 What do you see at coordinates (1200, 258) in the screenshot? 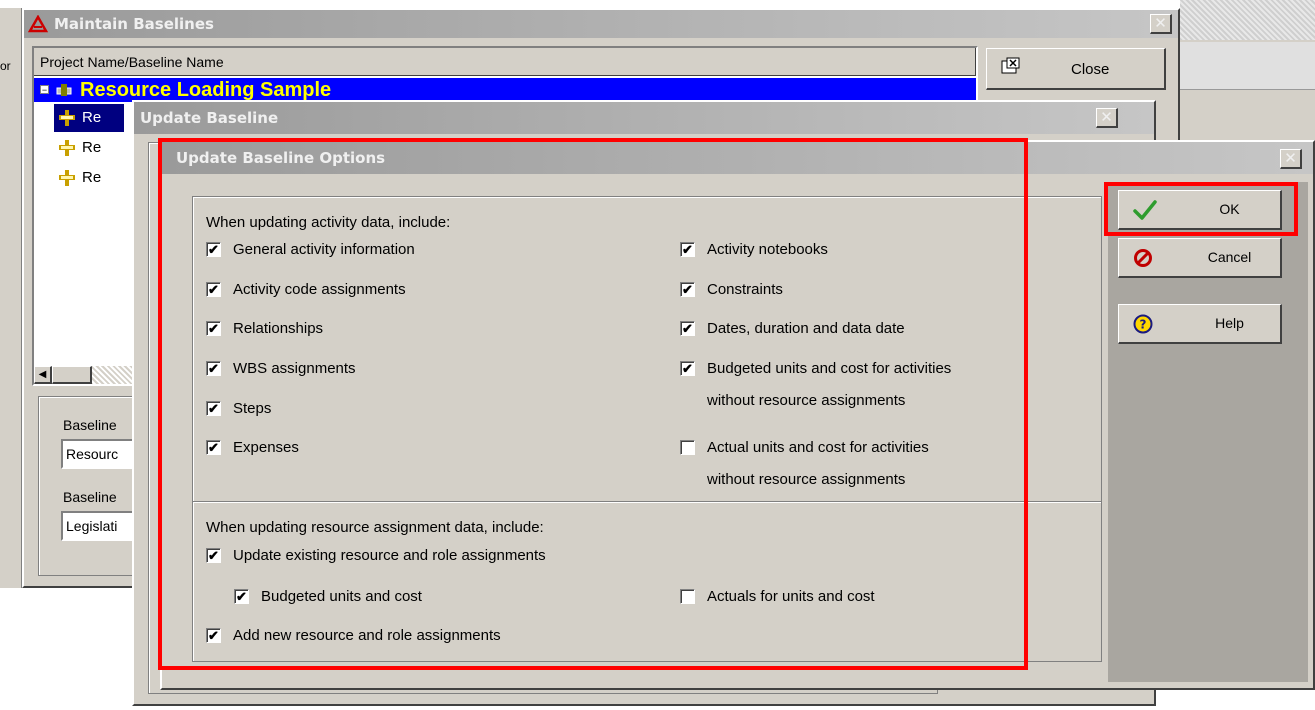
I see `cancel-button: Cancel` at bounding box center [1200, 258].